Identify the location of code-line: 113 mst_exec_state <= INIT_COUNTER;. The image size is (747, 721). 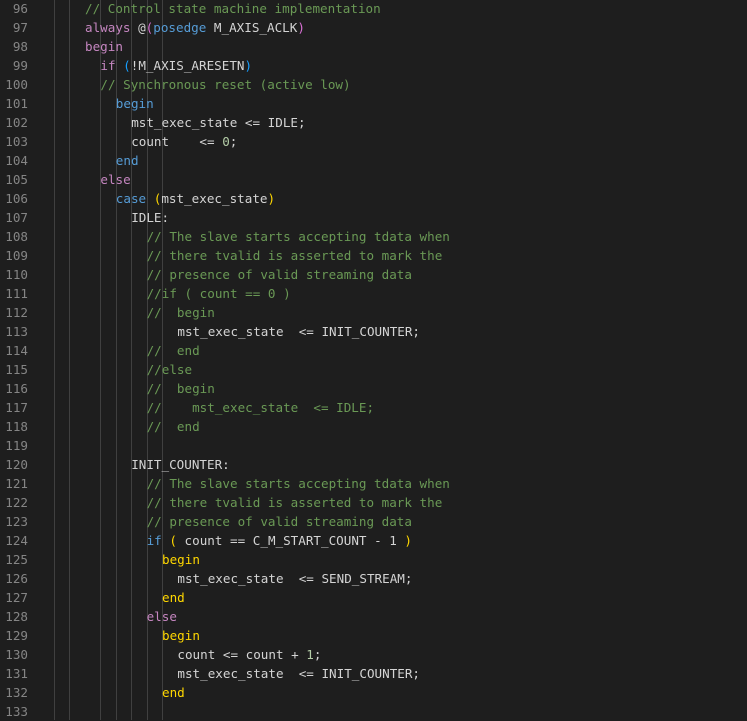
(373, 331).